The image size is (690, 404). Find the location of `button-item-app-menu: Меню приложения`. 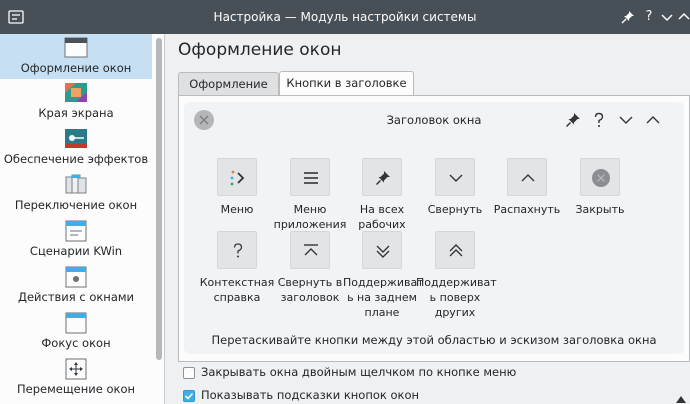

button-item-app-menu: Меню приложения is located at coordinates (310, 196).